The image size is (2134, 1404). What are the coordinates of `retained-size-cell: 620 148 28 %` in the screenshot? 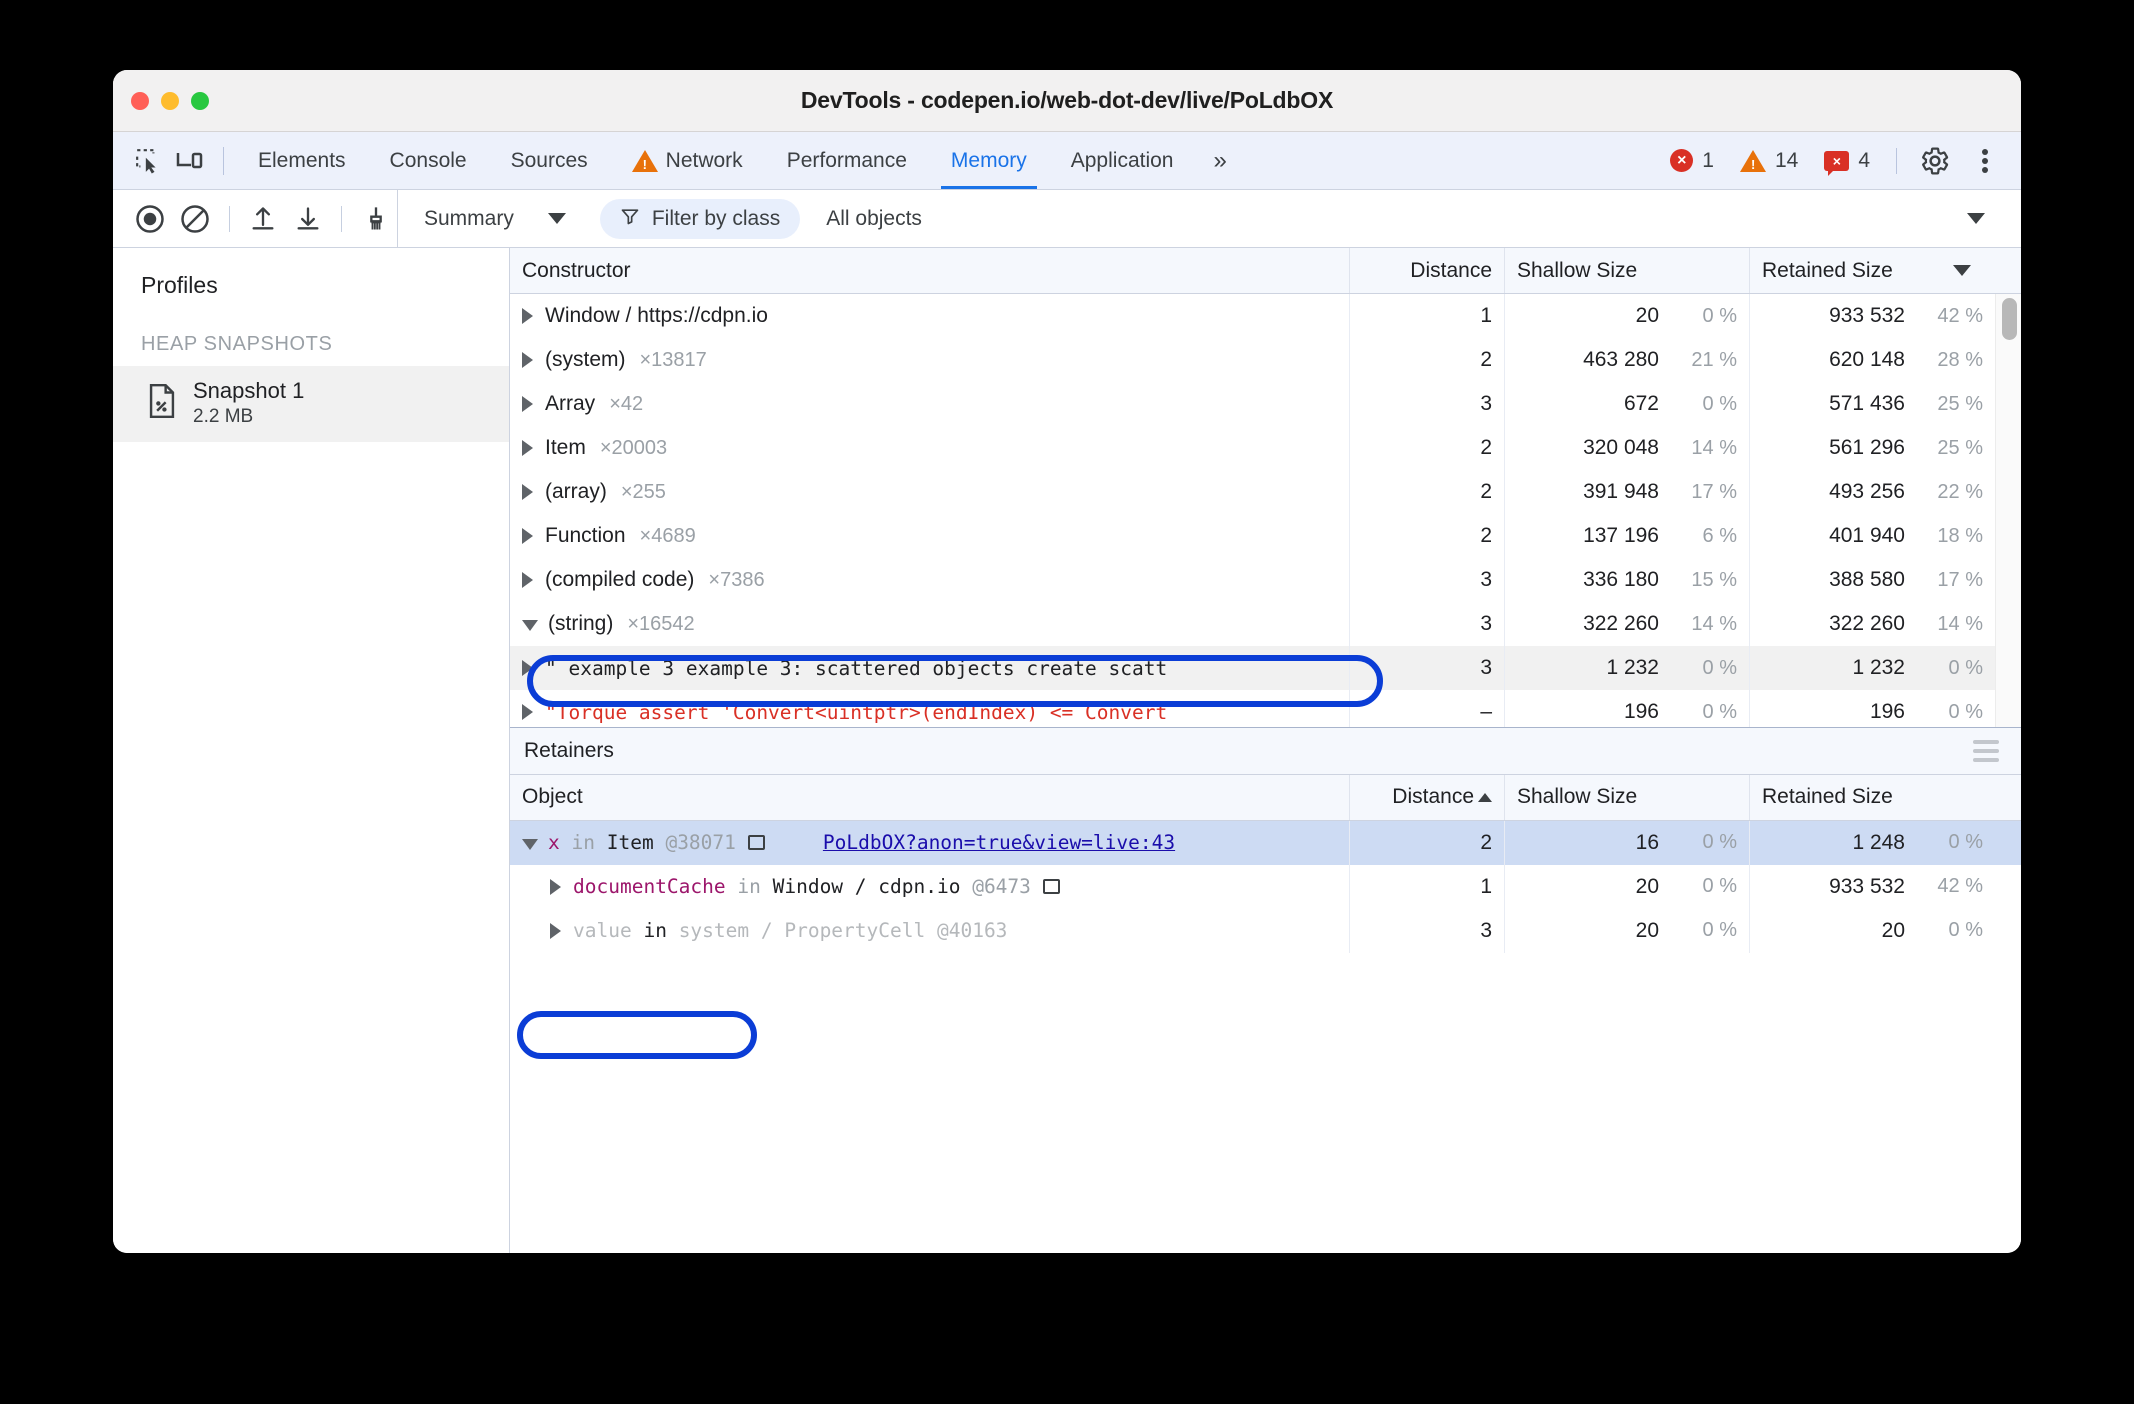 It's located at (1885, 360).